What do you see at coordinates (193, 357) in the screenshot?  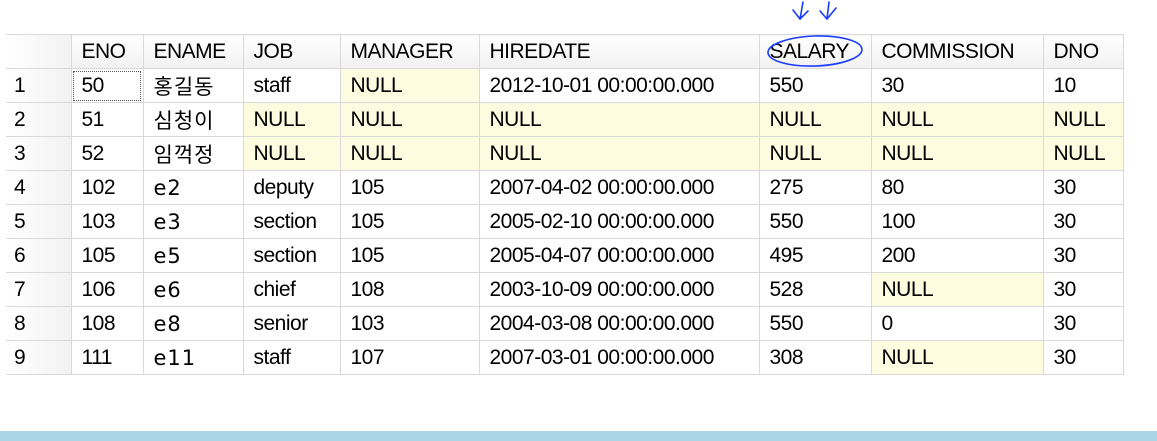 I see `cell-ename: e11` at bounding box center [193, 357].